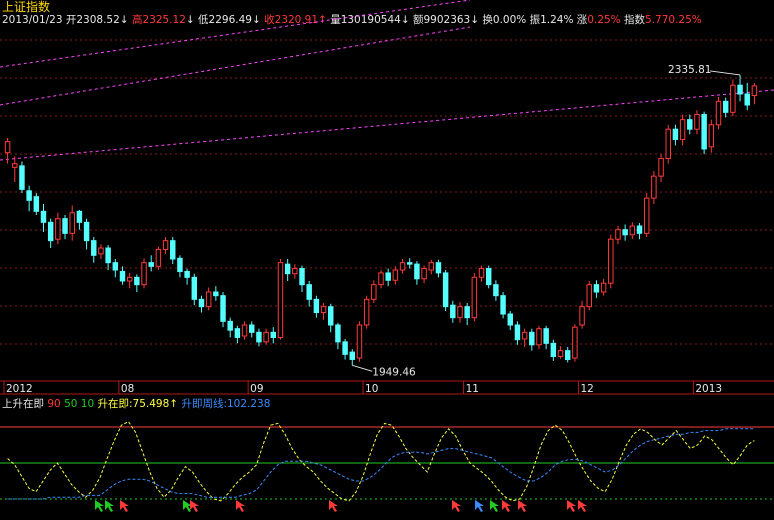 The image size is (774, 520). Describe the element at coordinates (394, 372) in the screenshot. I see `low-label: 1949.46` at that location.